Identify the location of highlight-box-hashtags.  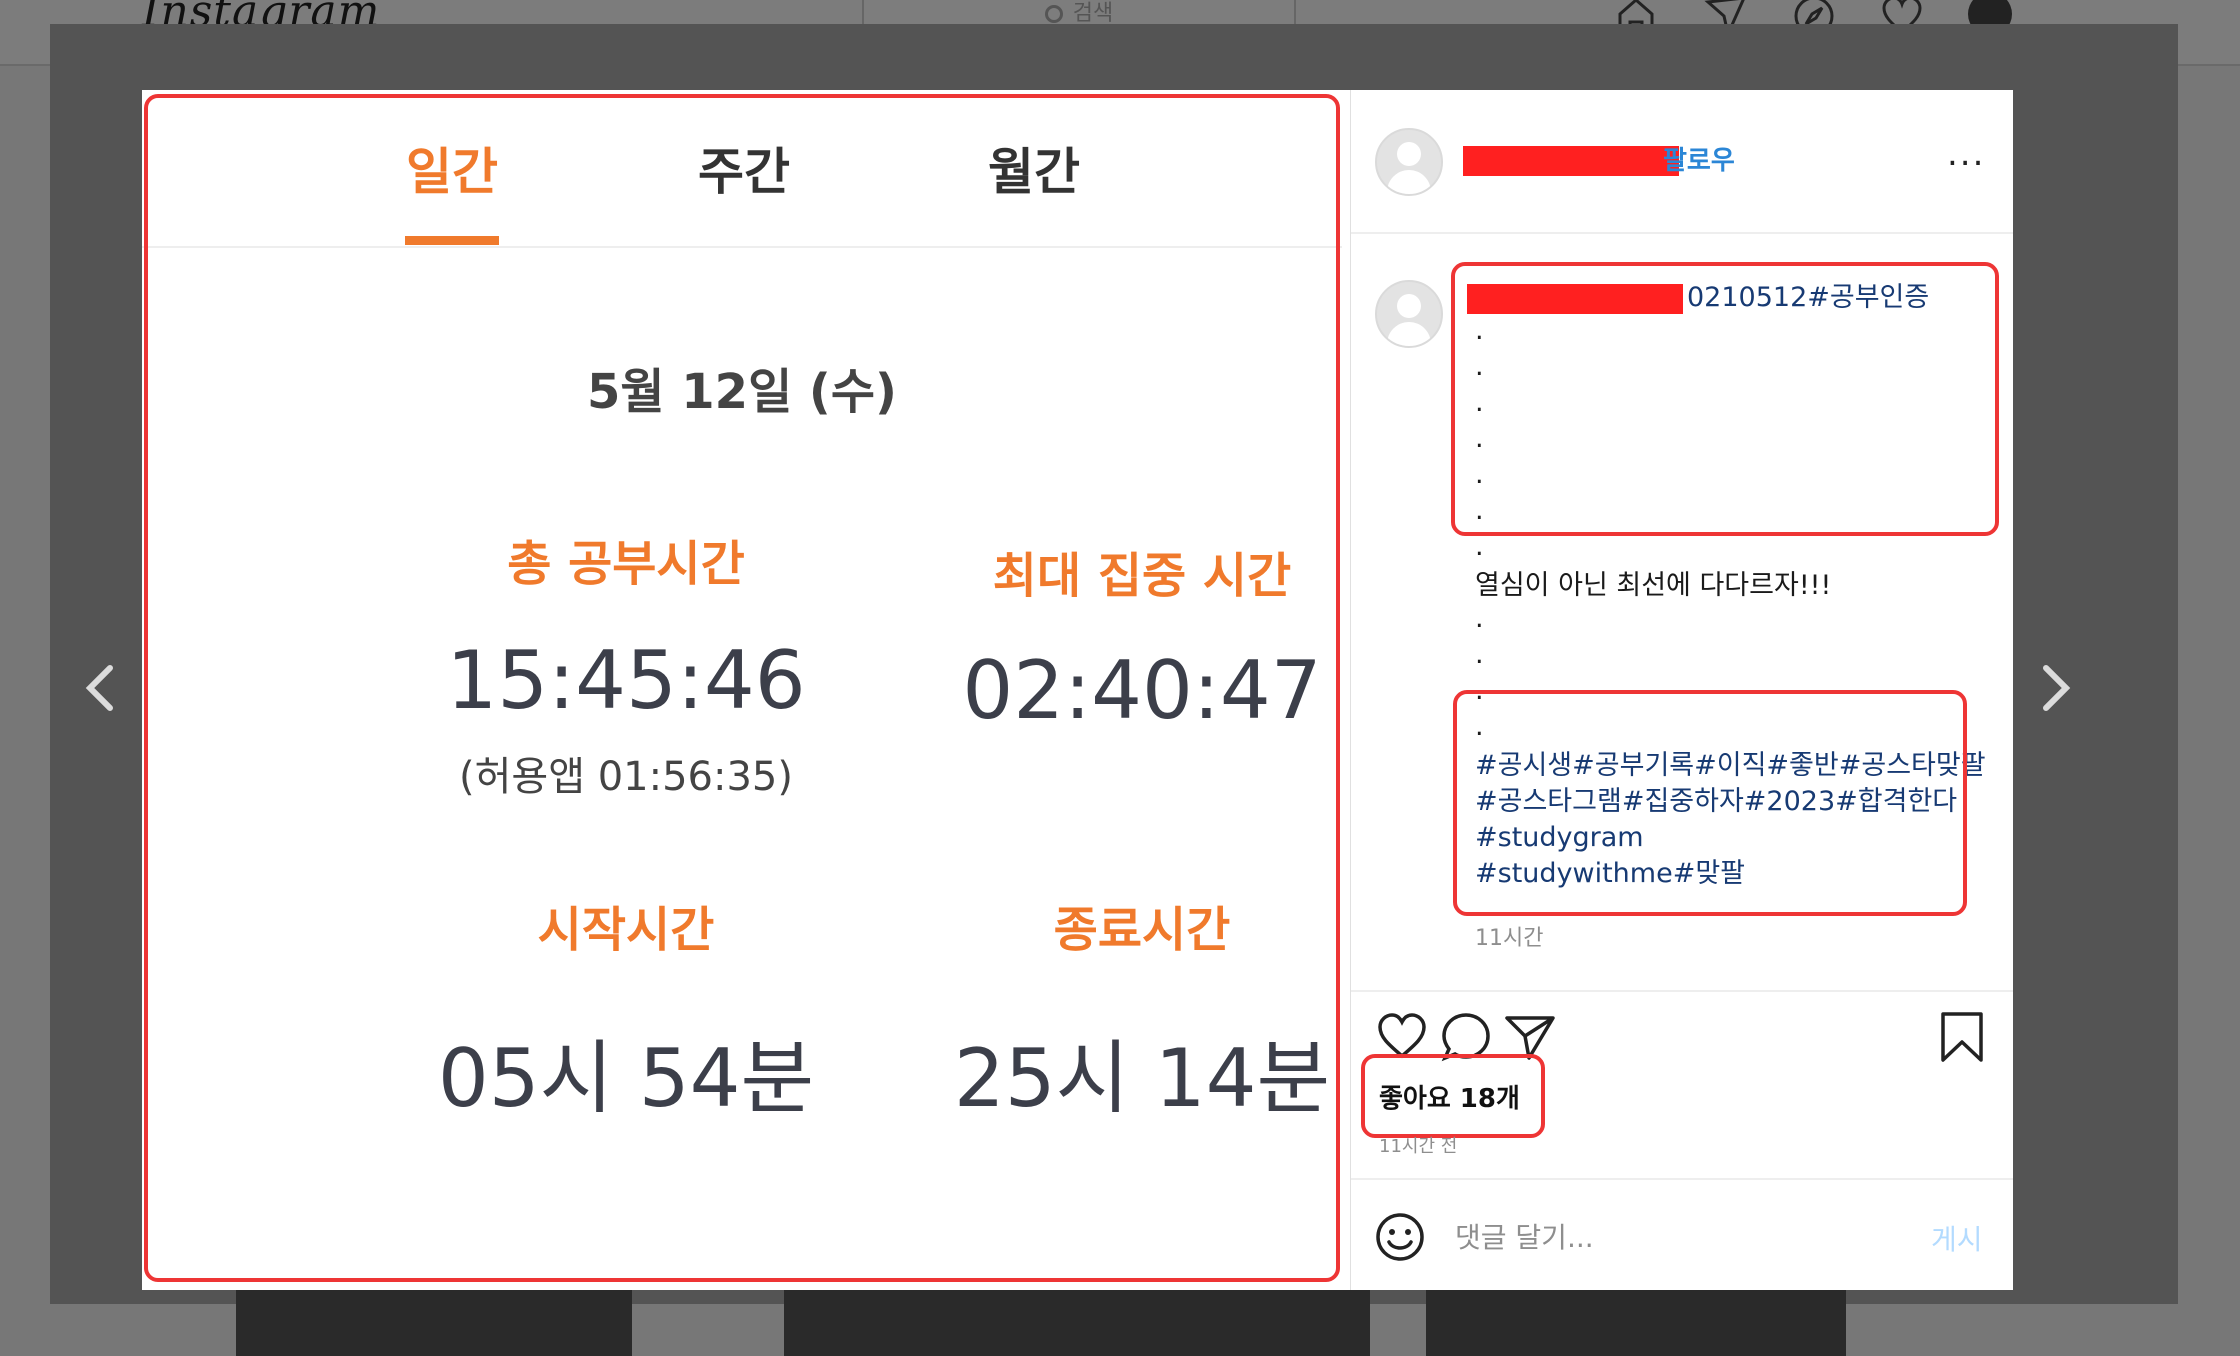
(1710, 803).